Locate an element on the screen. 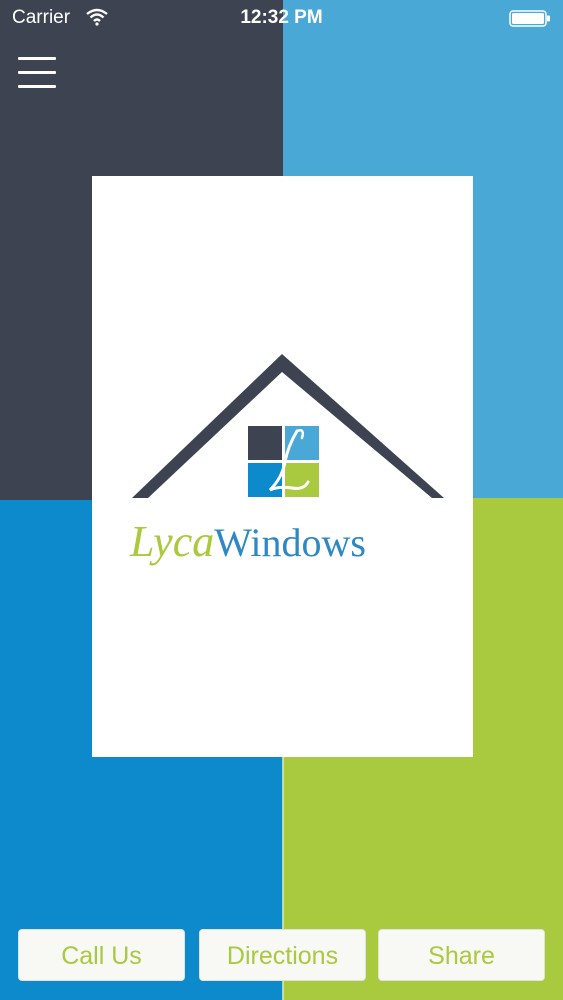 This screenshot has width=563, height=1000. hamburger-menu-icon is located at coordinates (37, 74).